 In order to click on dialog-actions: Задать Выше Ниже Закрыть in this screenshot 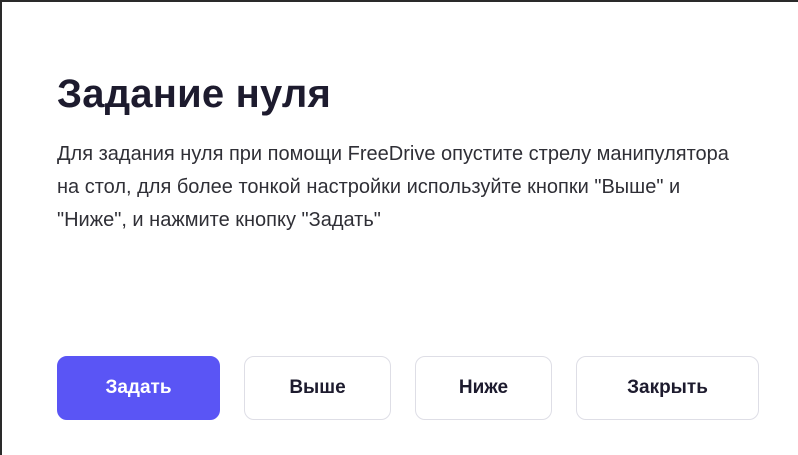, I will do `click(408, 388)`.